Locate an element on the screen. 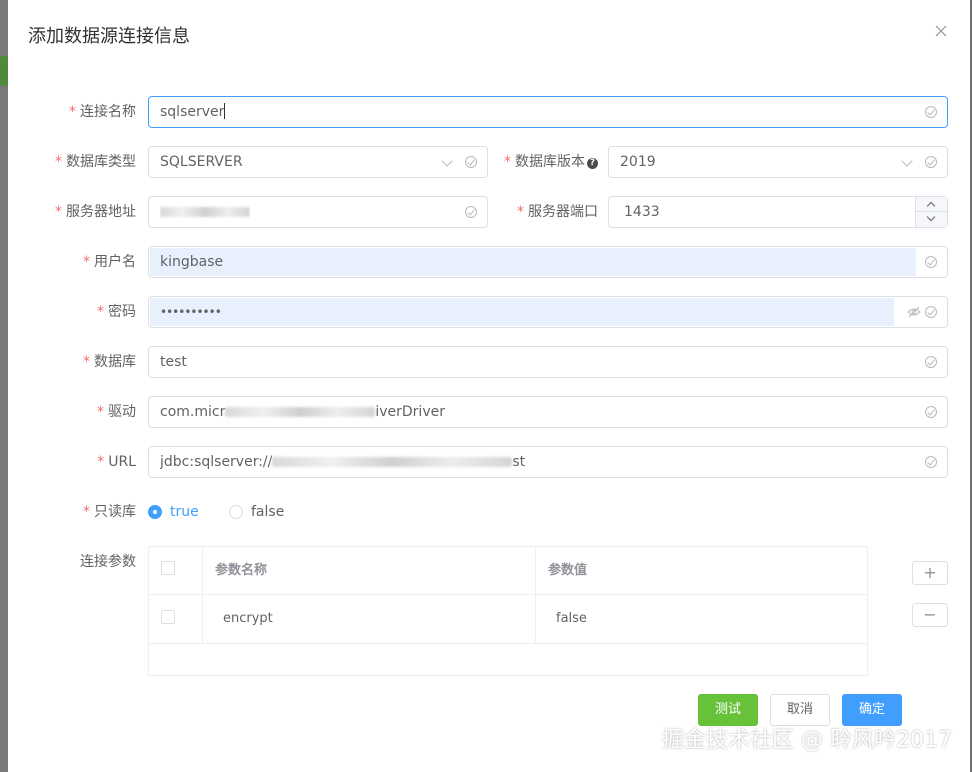  connection-name-value: sqlserver is located at coordinates (192, 112).